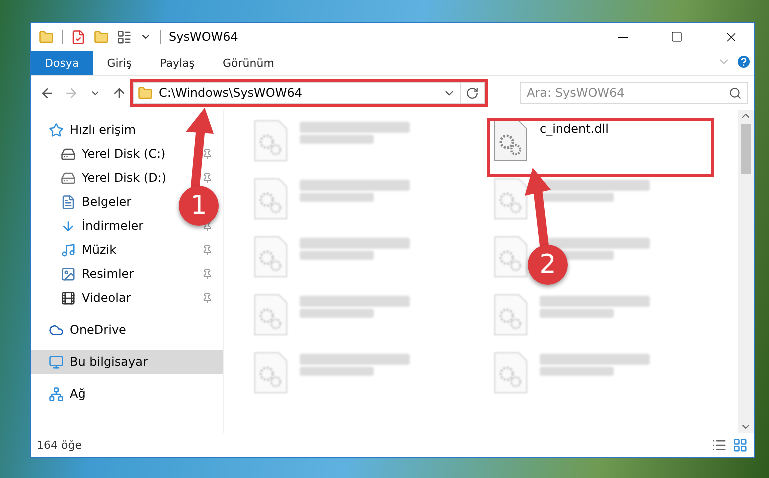 This screenshot has height=478, width=769. What do you see at coordinates (119, 63) in the screenshot?
I see `ribbon-tab: Giriş` at bounding box center [119, 63].